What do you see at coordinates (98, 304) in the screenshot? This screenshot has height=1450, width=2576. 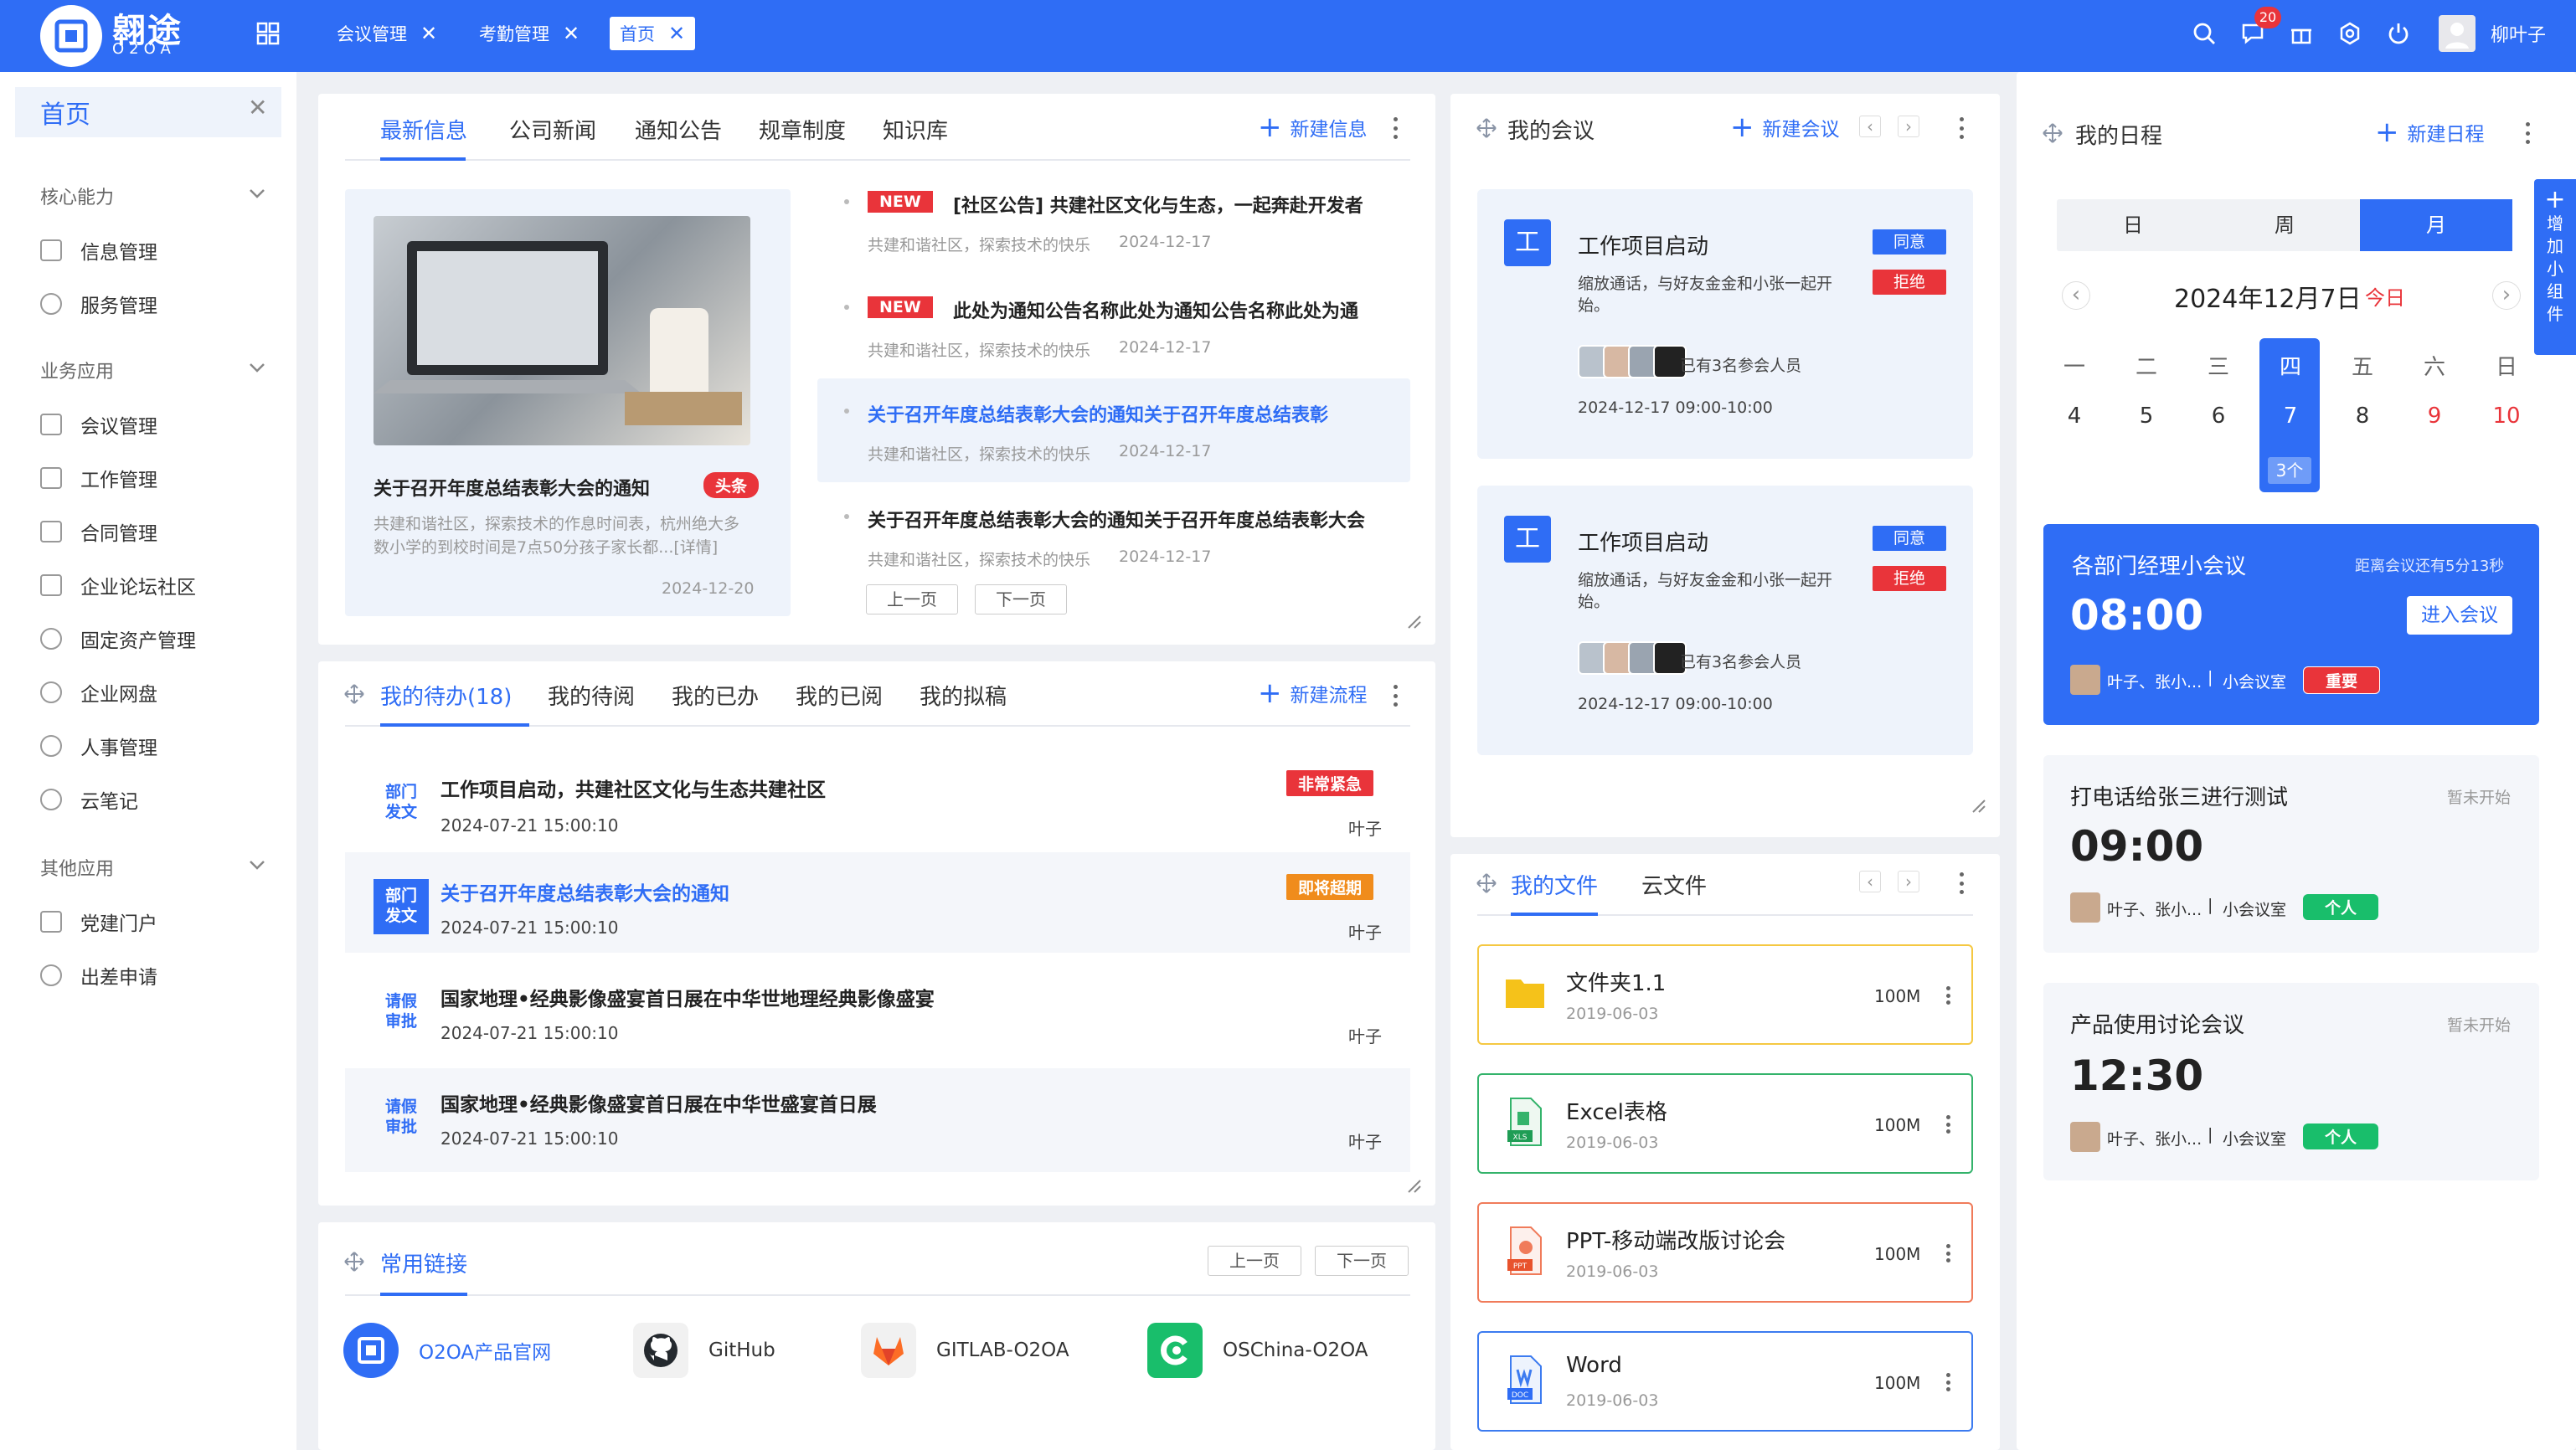 I see `sidebar-item-service: 服务管理` at bounding box center [98, 304].